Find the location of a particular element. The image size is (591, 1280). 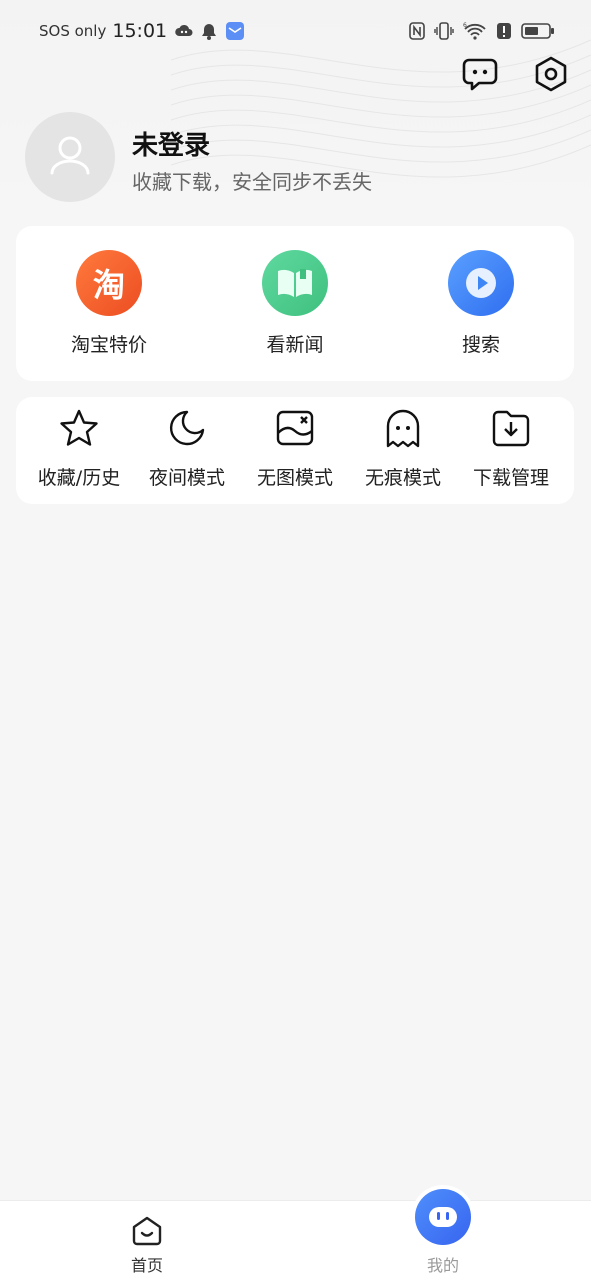

clock-time: 15:01 is located at coordinates (140, 31).